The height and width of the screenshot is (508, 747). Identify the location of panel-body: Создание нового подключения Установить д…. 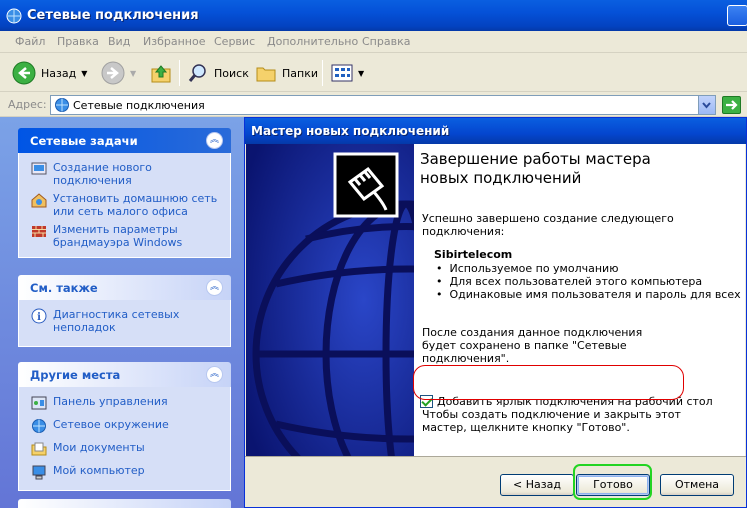
(124, 205).